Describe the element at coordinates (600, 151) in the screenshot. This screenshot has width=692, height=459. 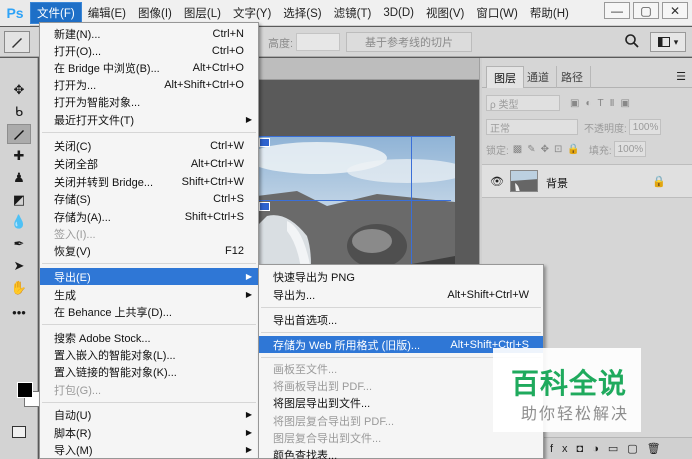
I see `fill-label: 填充:` at that location.